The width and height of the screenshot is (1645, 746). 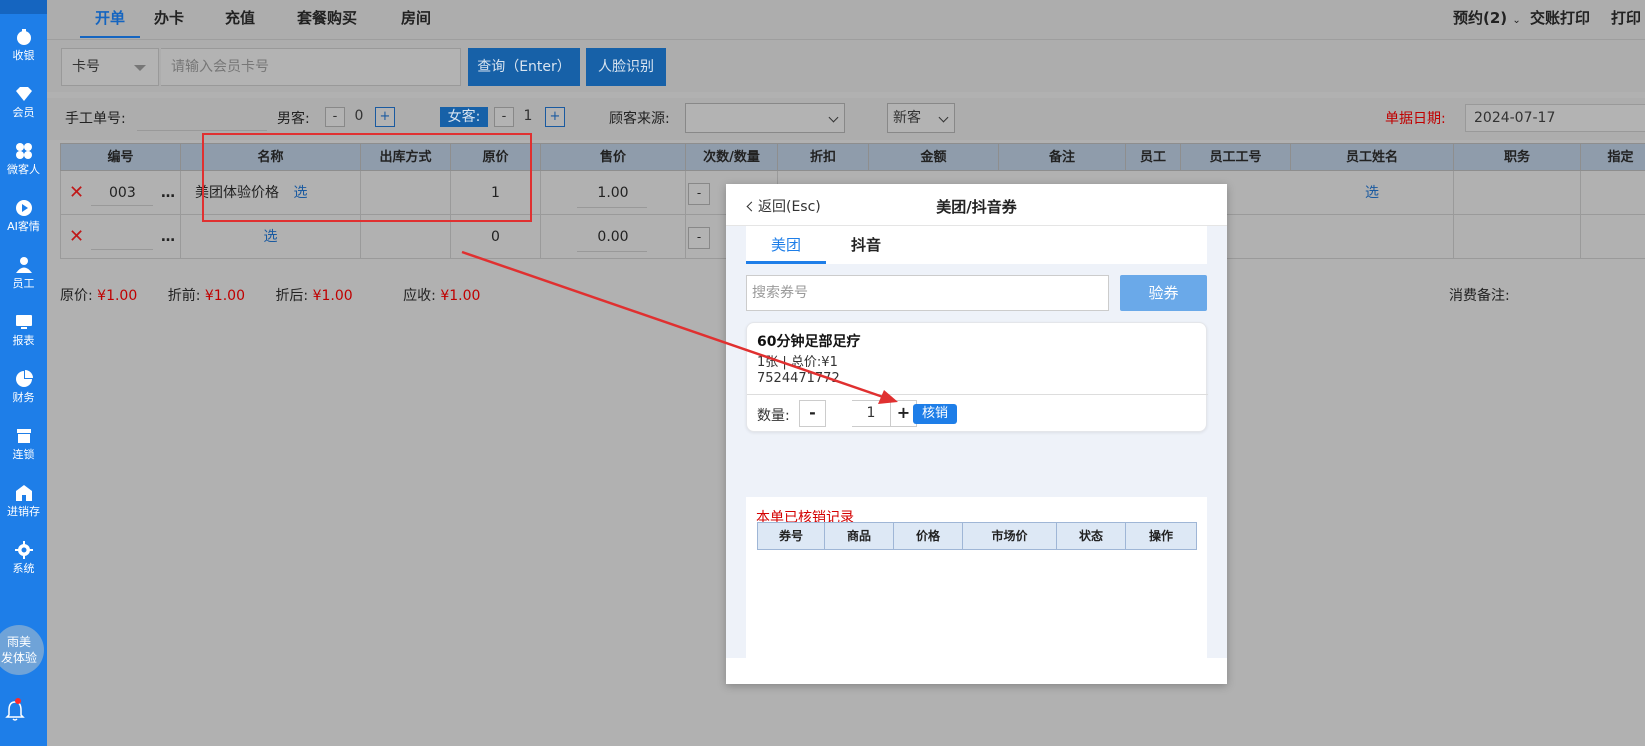 What do you see at coordinates (528, 116) in the screenshot?
I see `female-count: 1` at bounding box center [528, 116].